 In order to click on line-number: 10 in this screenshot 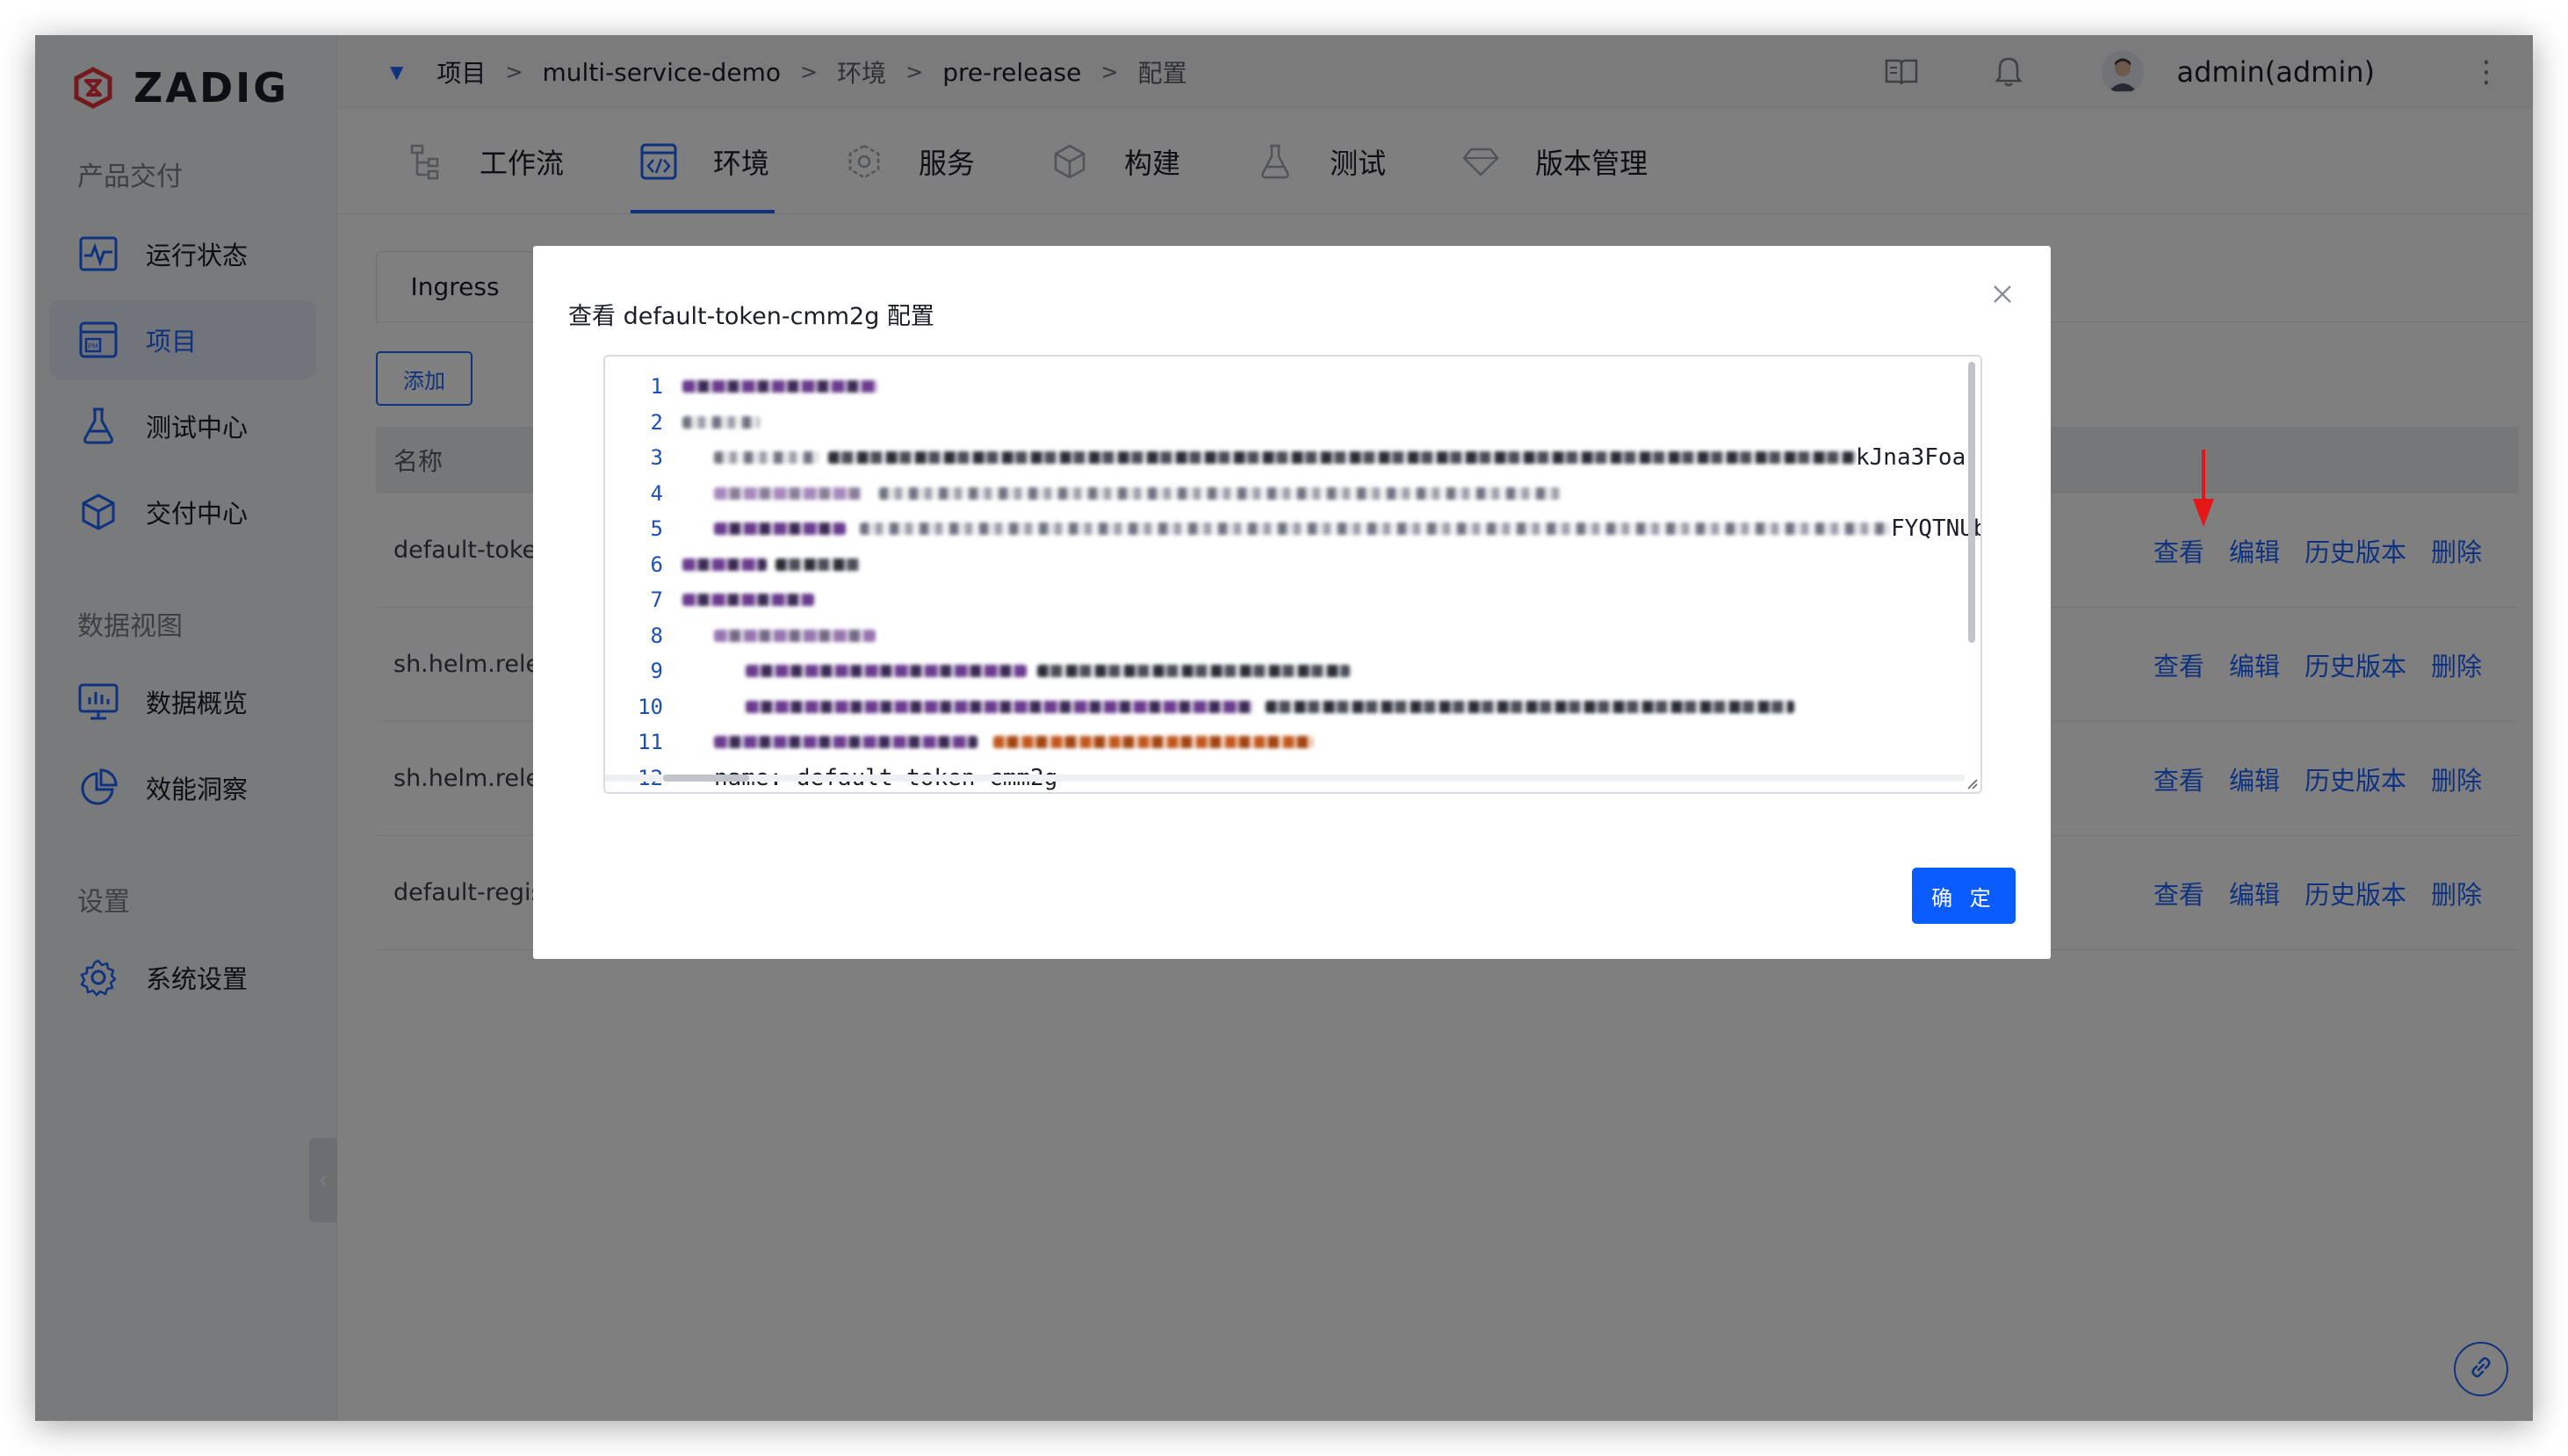, I will do `click(650, 706)`.